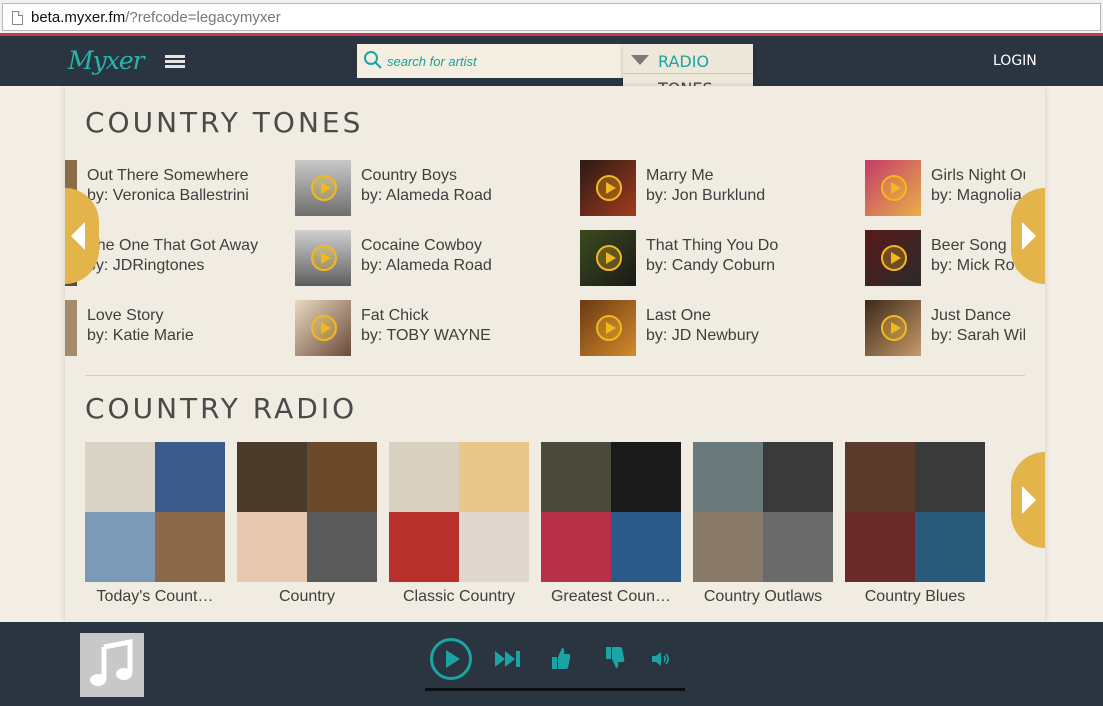 This screenshot has width=1103, height=706. Describe the element at coordinates (17, 18) in the screenshot. I see `page-icon` at that location.